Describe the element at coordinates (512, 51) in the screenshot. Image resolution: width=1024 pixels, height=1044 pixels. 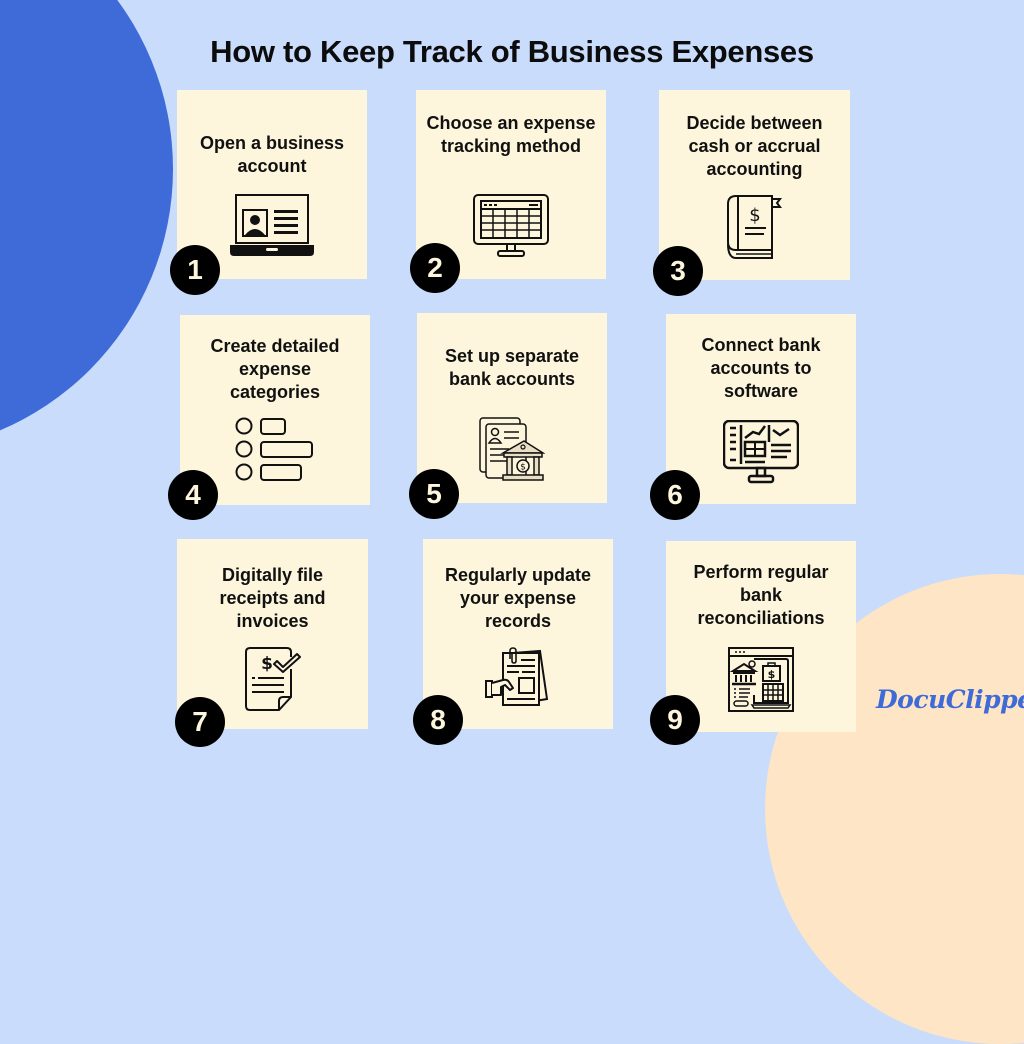
I see `page-title: How to Keep Track of Business Expenses` at that location.